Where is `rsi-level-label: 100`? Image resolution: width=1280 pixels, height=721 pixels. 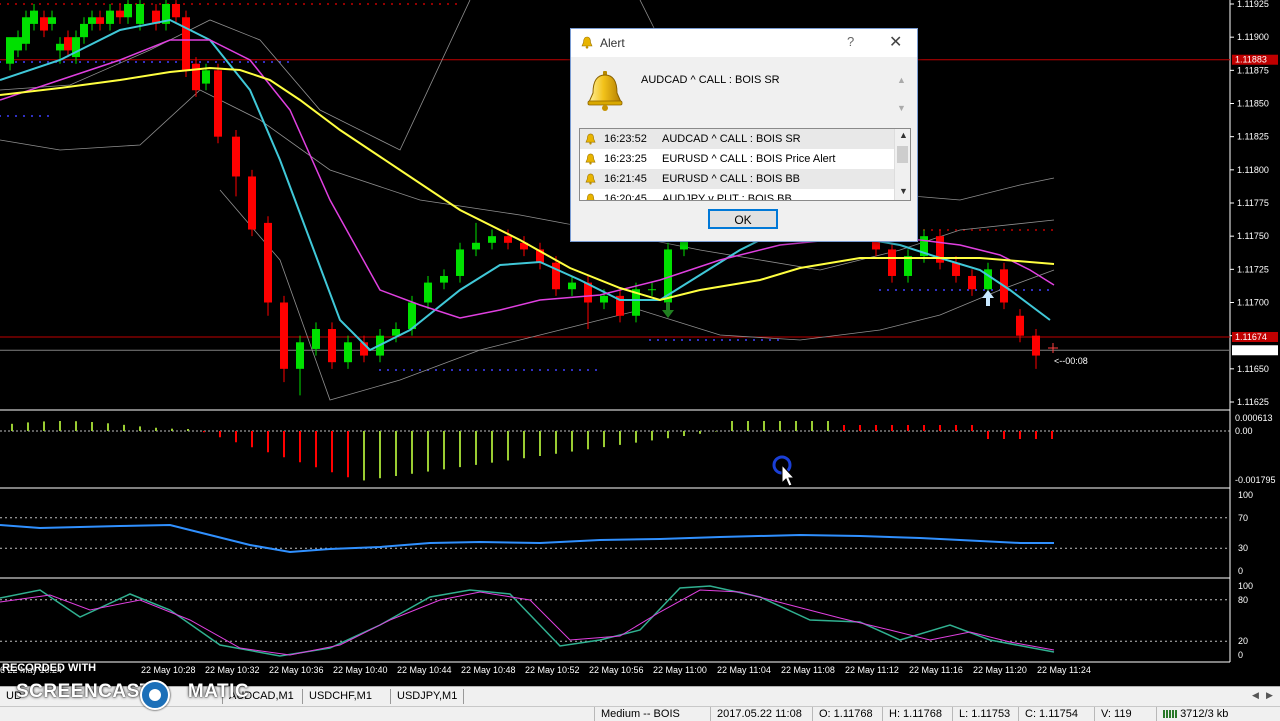 rsi-level-label: 100 is located at coordinates (1245, 495).